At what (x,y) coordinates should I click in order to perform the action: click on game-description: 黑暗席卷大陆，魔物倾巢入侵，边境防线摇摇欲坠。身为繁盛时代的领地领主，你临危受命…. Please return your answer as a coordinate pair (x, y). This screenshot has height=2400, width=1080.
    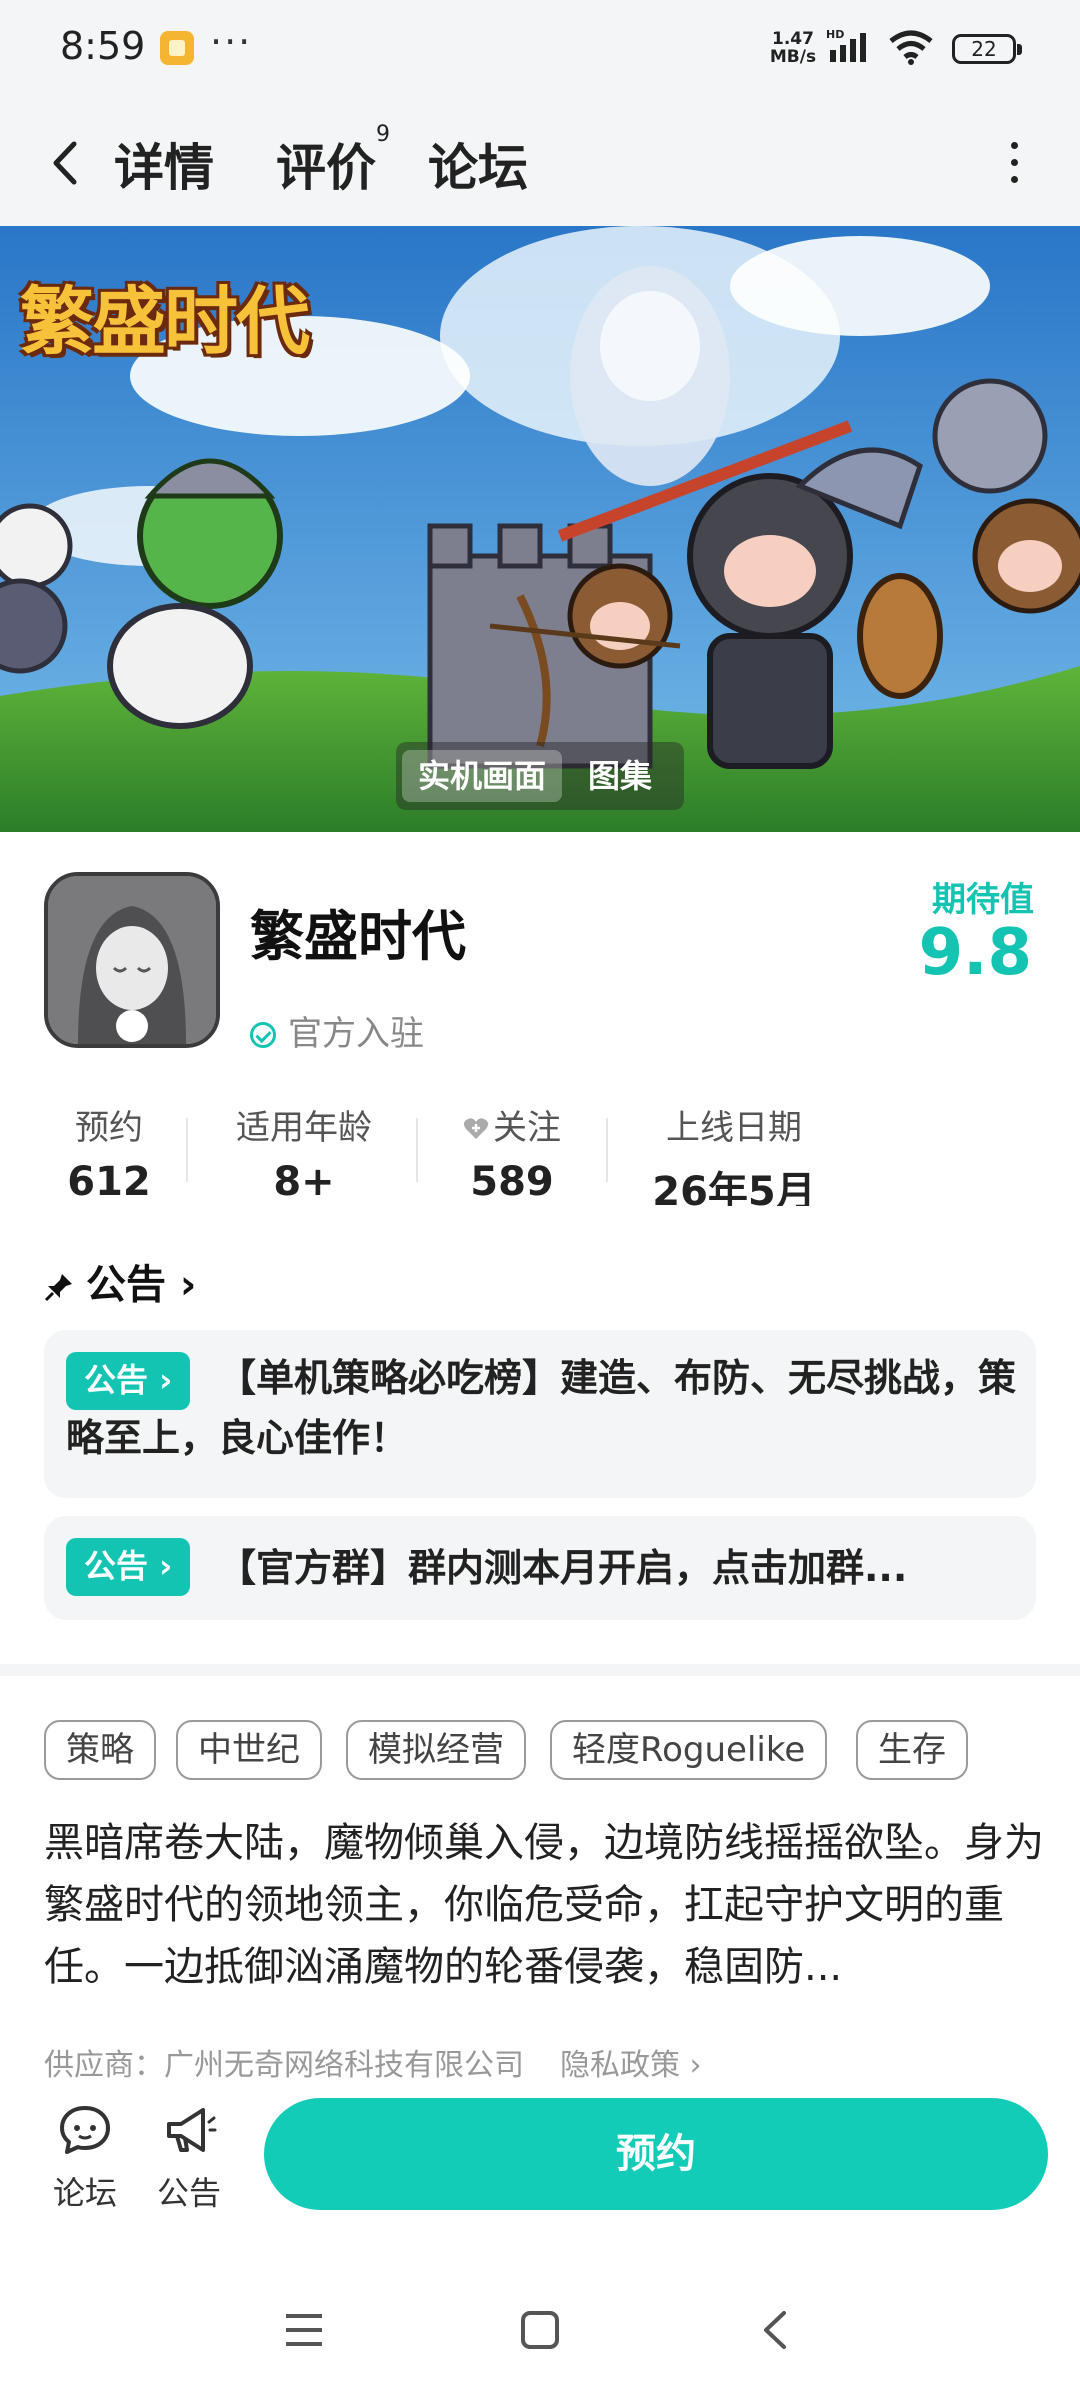
    Looking at the image, I should click on (544, 1905).